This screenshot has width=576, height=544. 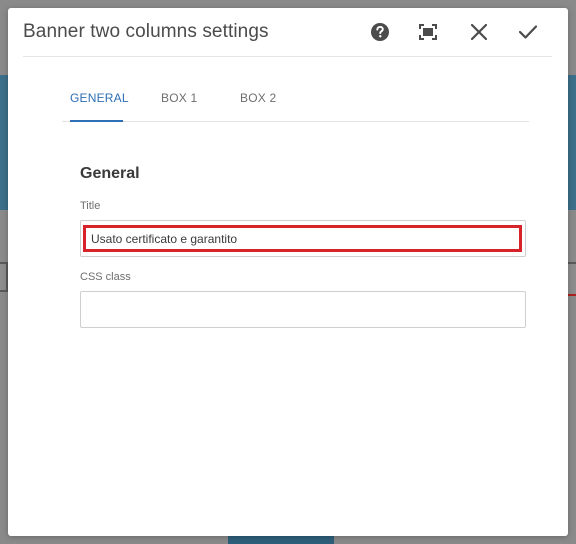 I want to click on fullscreen-button, so click(x=428, y=32).